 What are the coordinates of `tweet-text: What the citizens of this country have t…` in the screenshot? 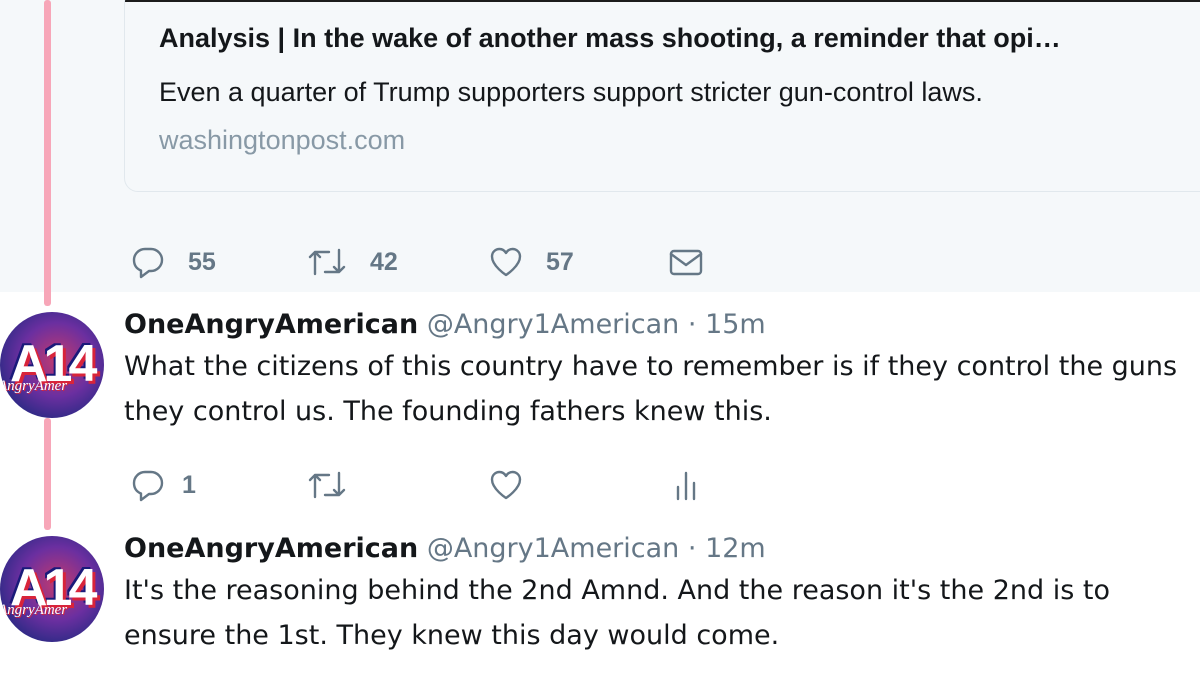 It's located at (651, 389).